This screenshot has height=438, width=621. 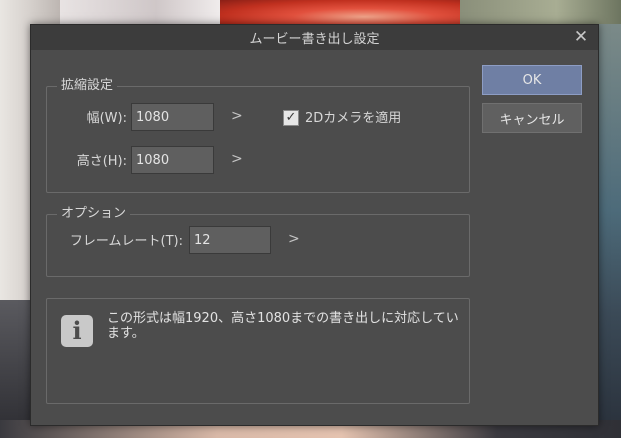 What do you see at coordinates (532, 118) in the screenshot?
I see `cancel-button: キャンセル` at bounding box center [532, 118].